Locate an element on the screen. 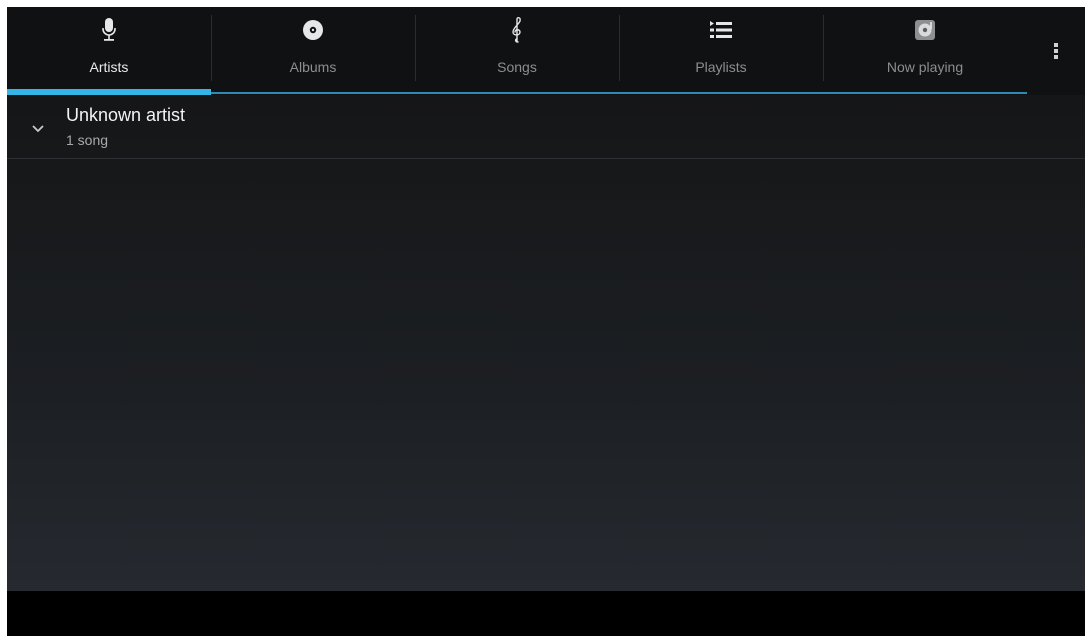 The image size is (1085, 636). tab-artists: Artists is located at coordinates (109, 51).